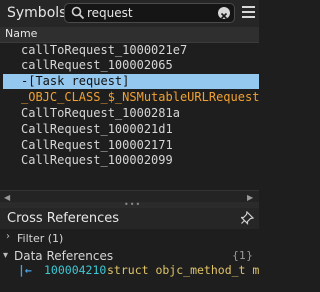  I want to click on symbol-row: CallRequest_100002171, so click(131, 145).